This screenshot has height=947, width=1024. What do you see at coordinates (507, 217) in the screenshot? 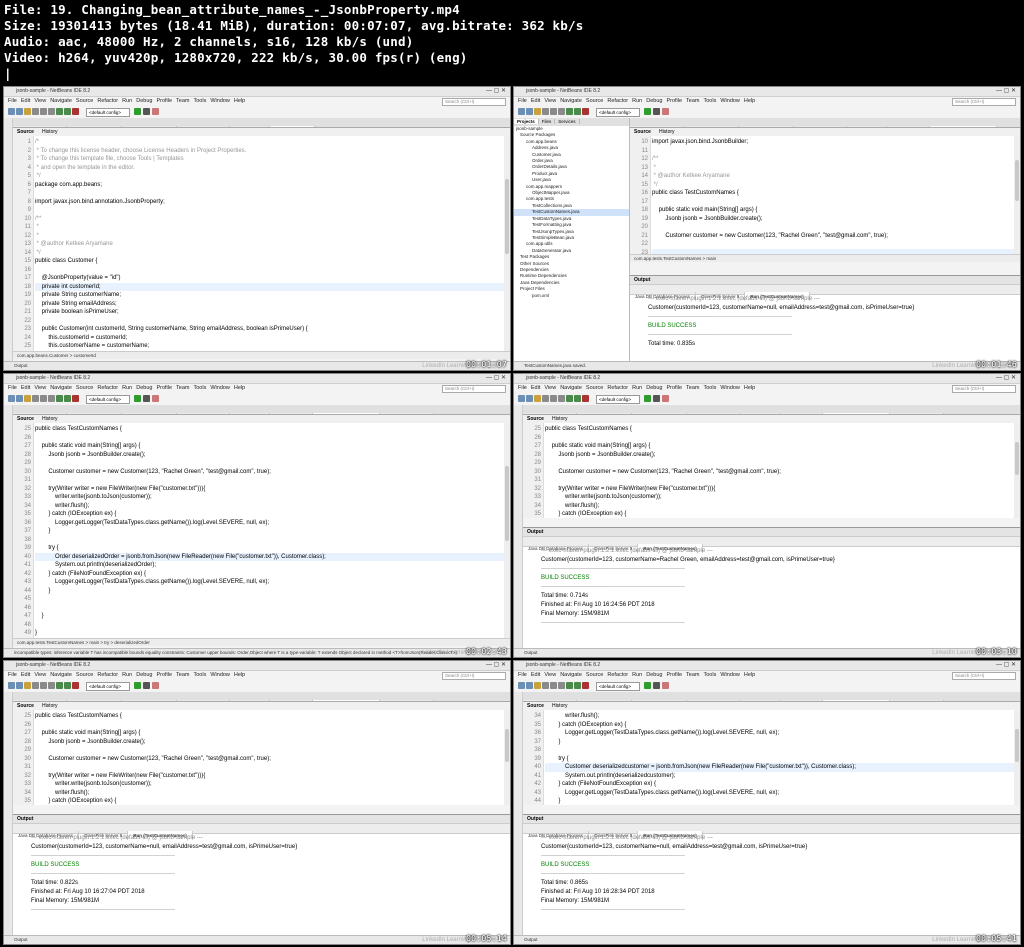
I see `scroll-thumb` at bounding box center [507, 217].